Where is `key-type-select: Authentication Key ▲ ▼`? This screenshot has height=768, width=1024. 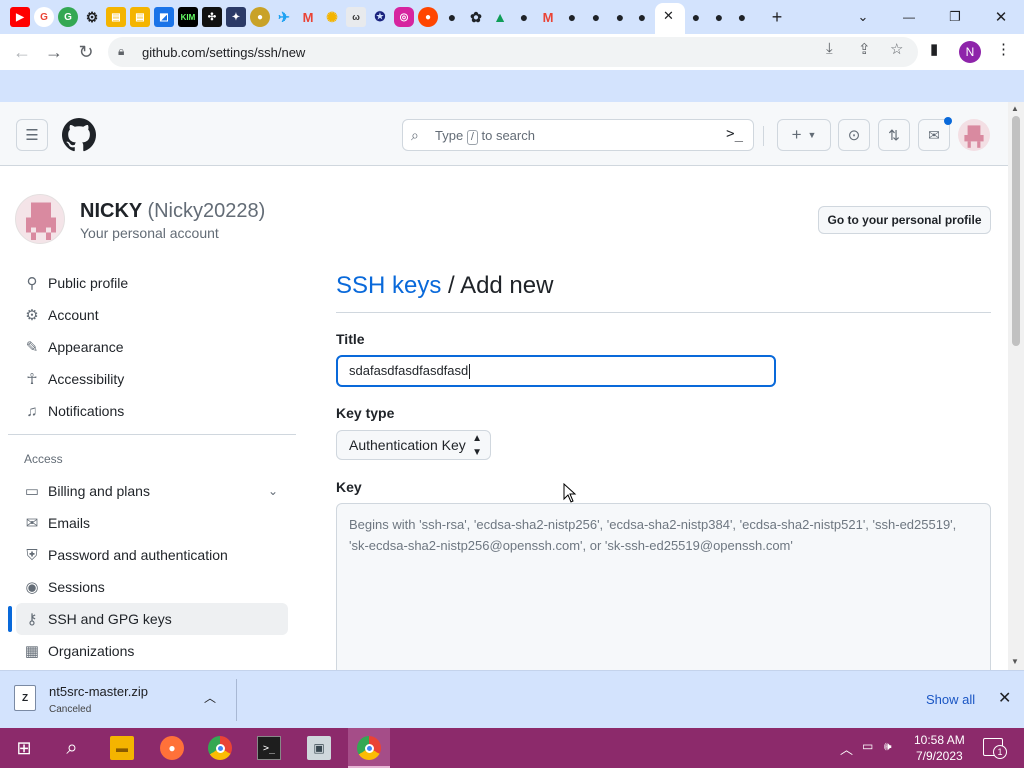 key-type-select: Authentication Key ▲ ▼ is located at coordinates (413, 445).